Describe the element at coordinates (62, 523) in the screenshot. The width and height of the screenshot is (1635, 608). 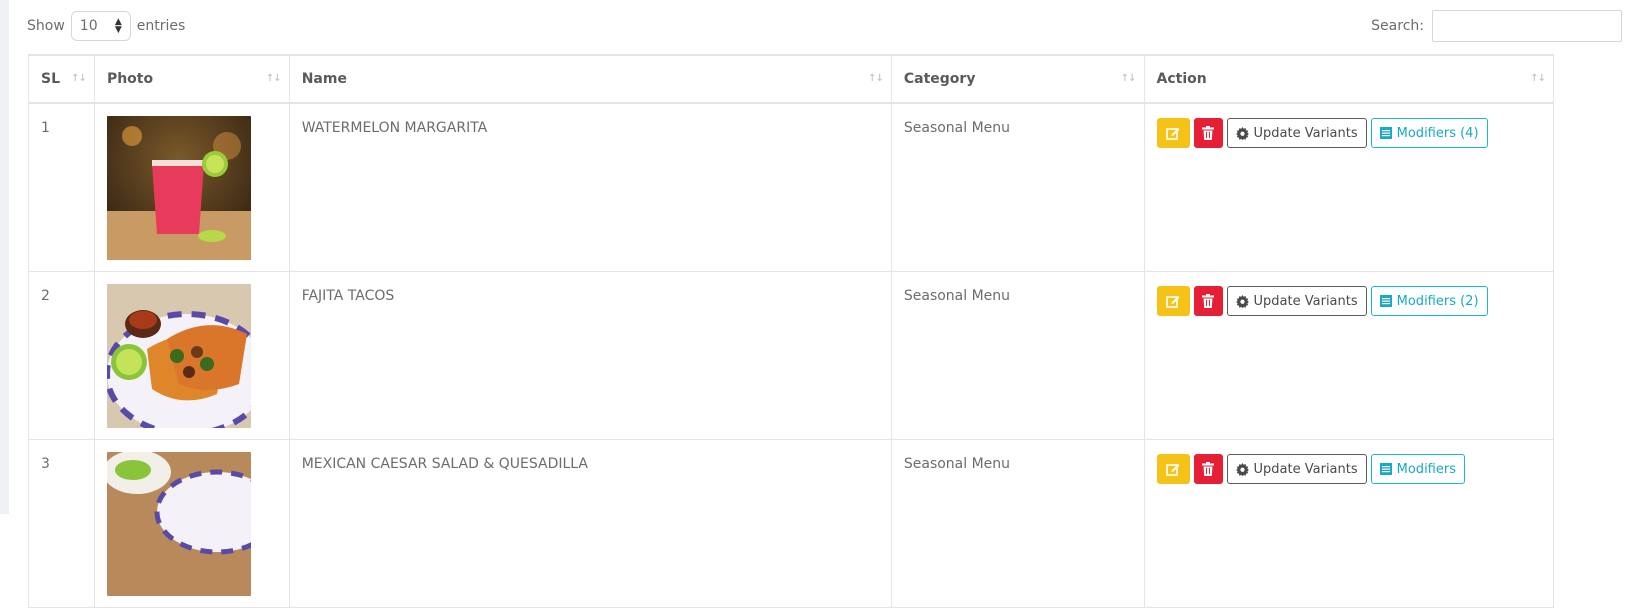
I see `row-sl: 3` at that location.